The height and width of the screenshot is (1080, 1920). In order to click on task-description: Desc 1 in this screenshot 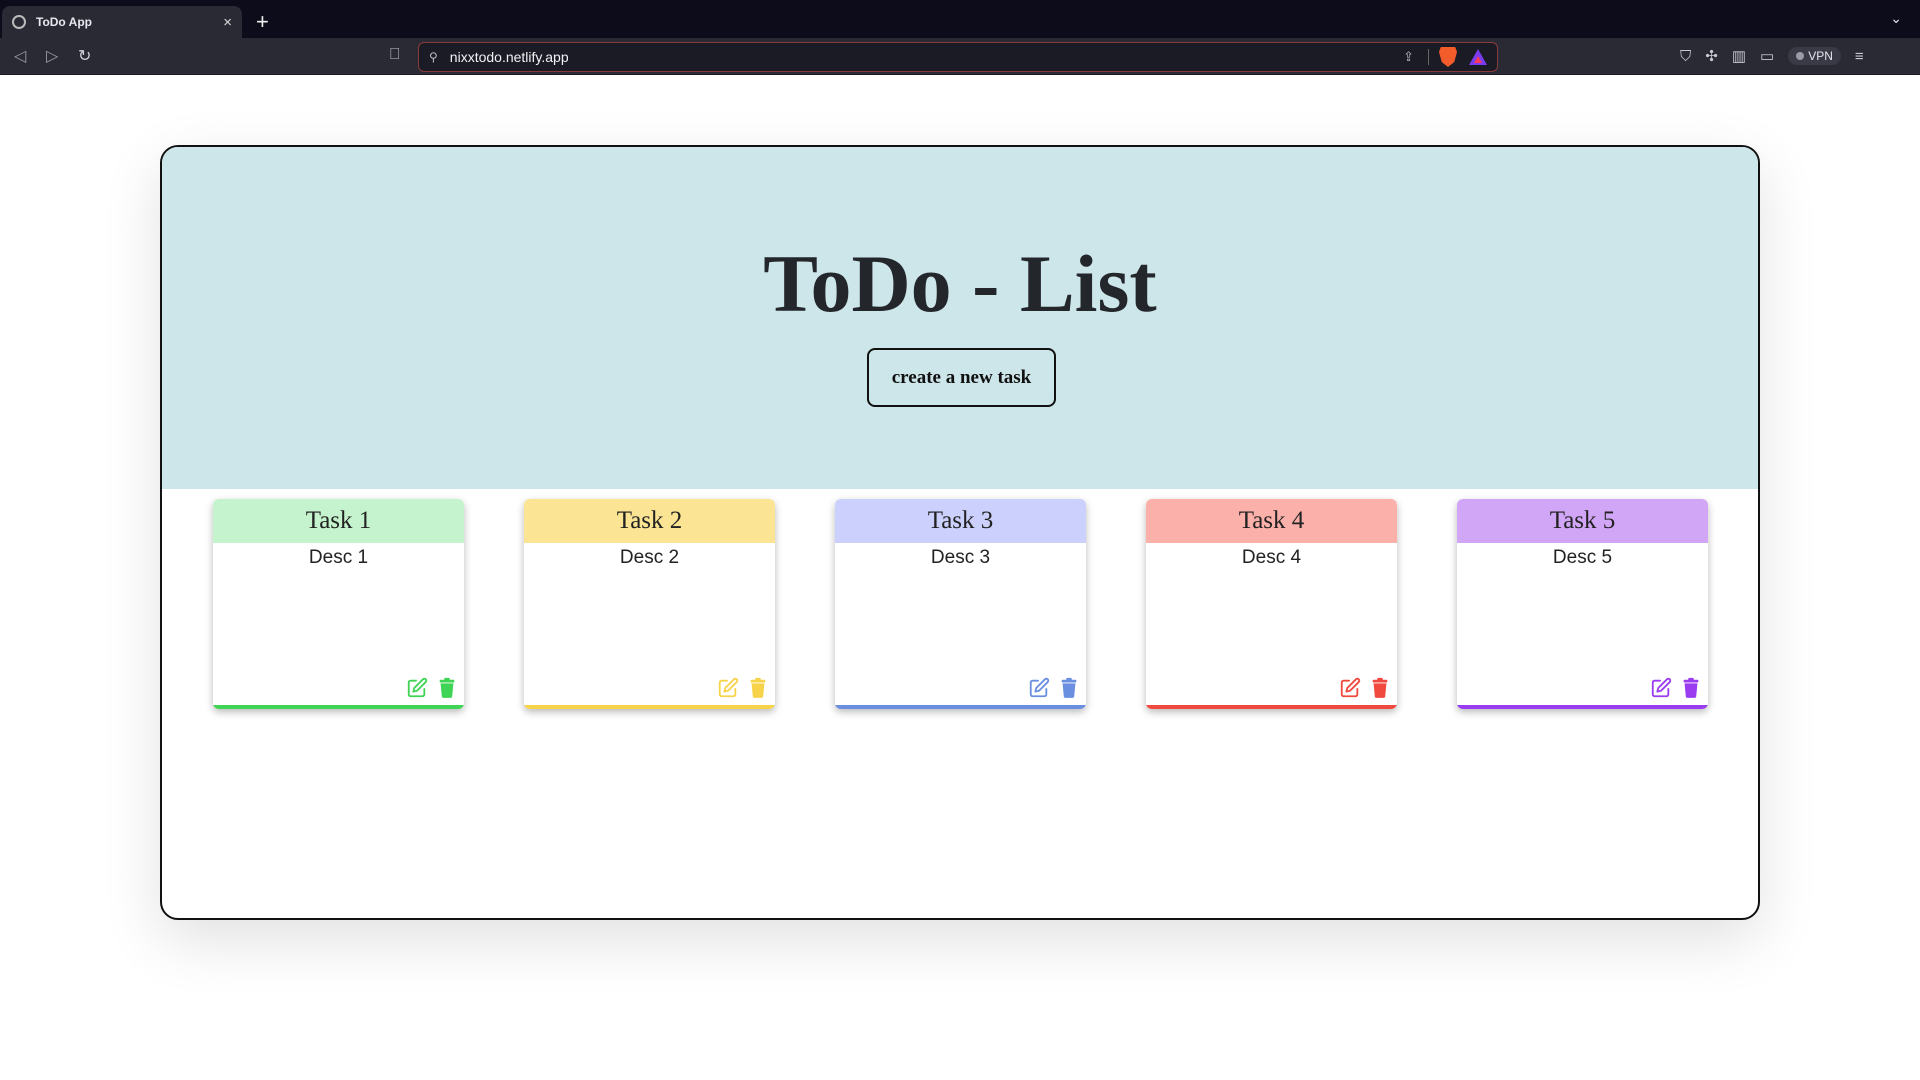, I will do `click(338, 557)`.